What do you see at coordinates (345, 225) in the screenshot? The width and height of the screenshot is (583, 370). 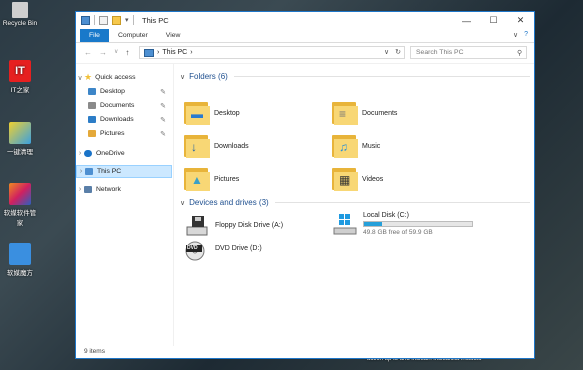 I see `windows-drive-icon` at bounding box center [345, 225].